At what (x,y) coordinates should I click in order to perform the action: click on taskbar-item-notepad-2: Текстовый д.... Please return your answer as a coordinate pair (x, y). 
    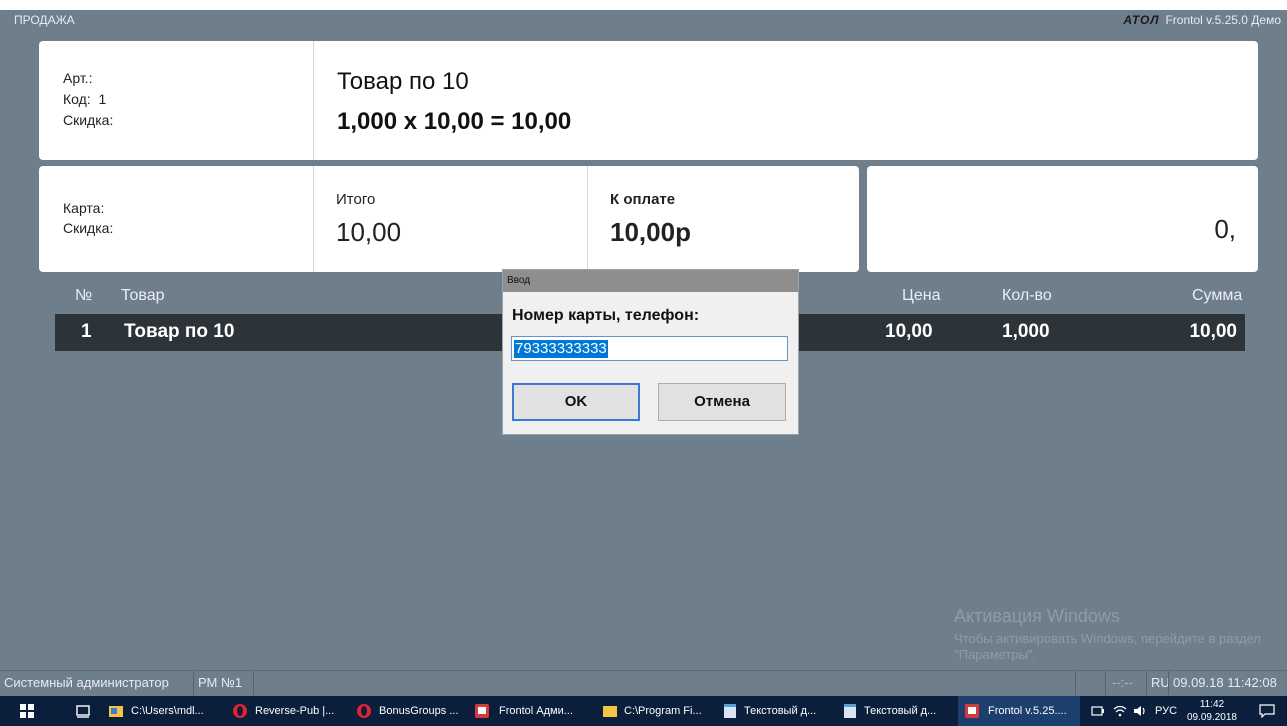
    Looking at the image, I should click on (896, 711).